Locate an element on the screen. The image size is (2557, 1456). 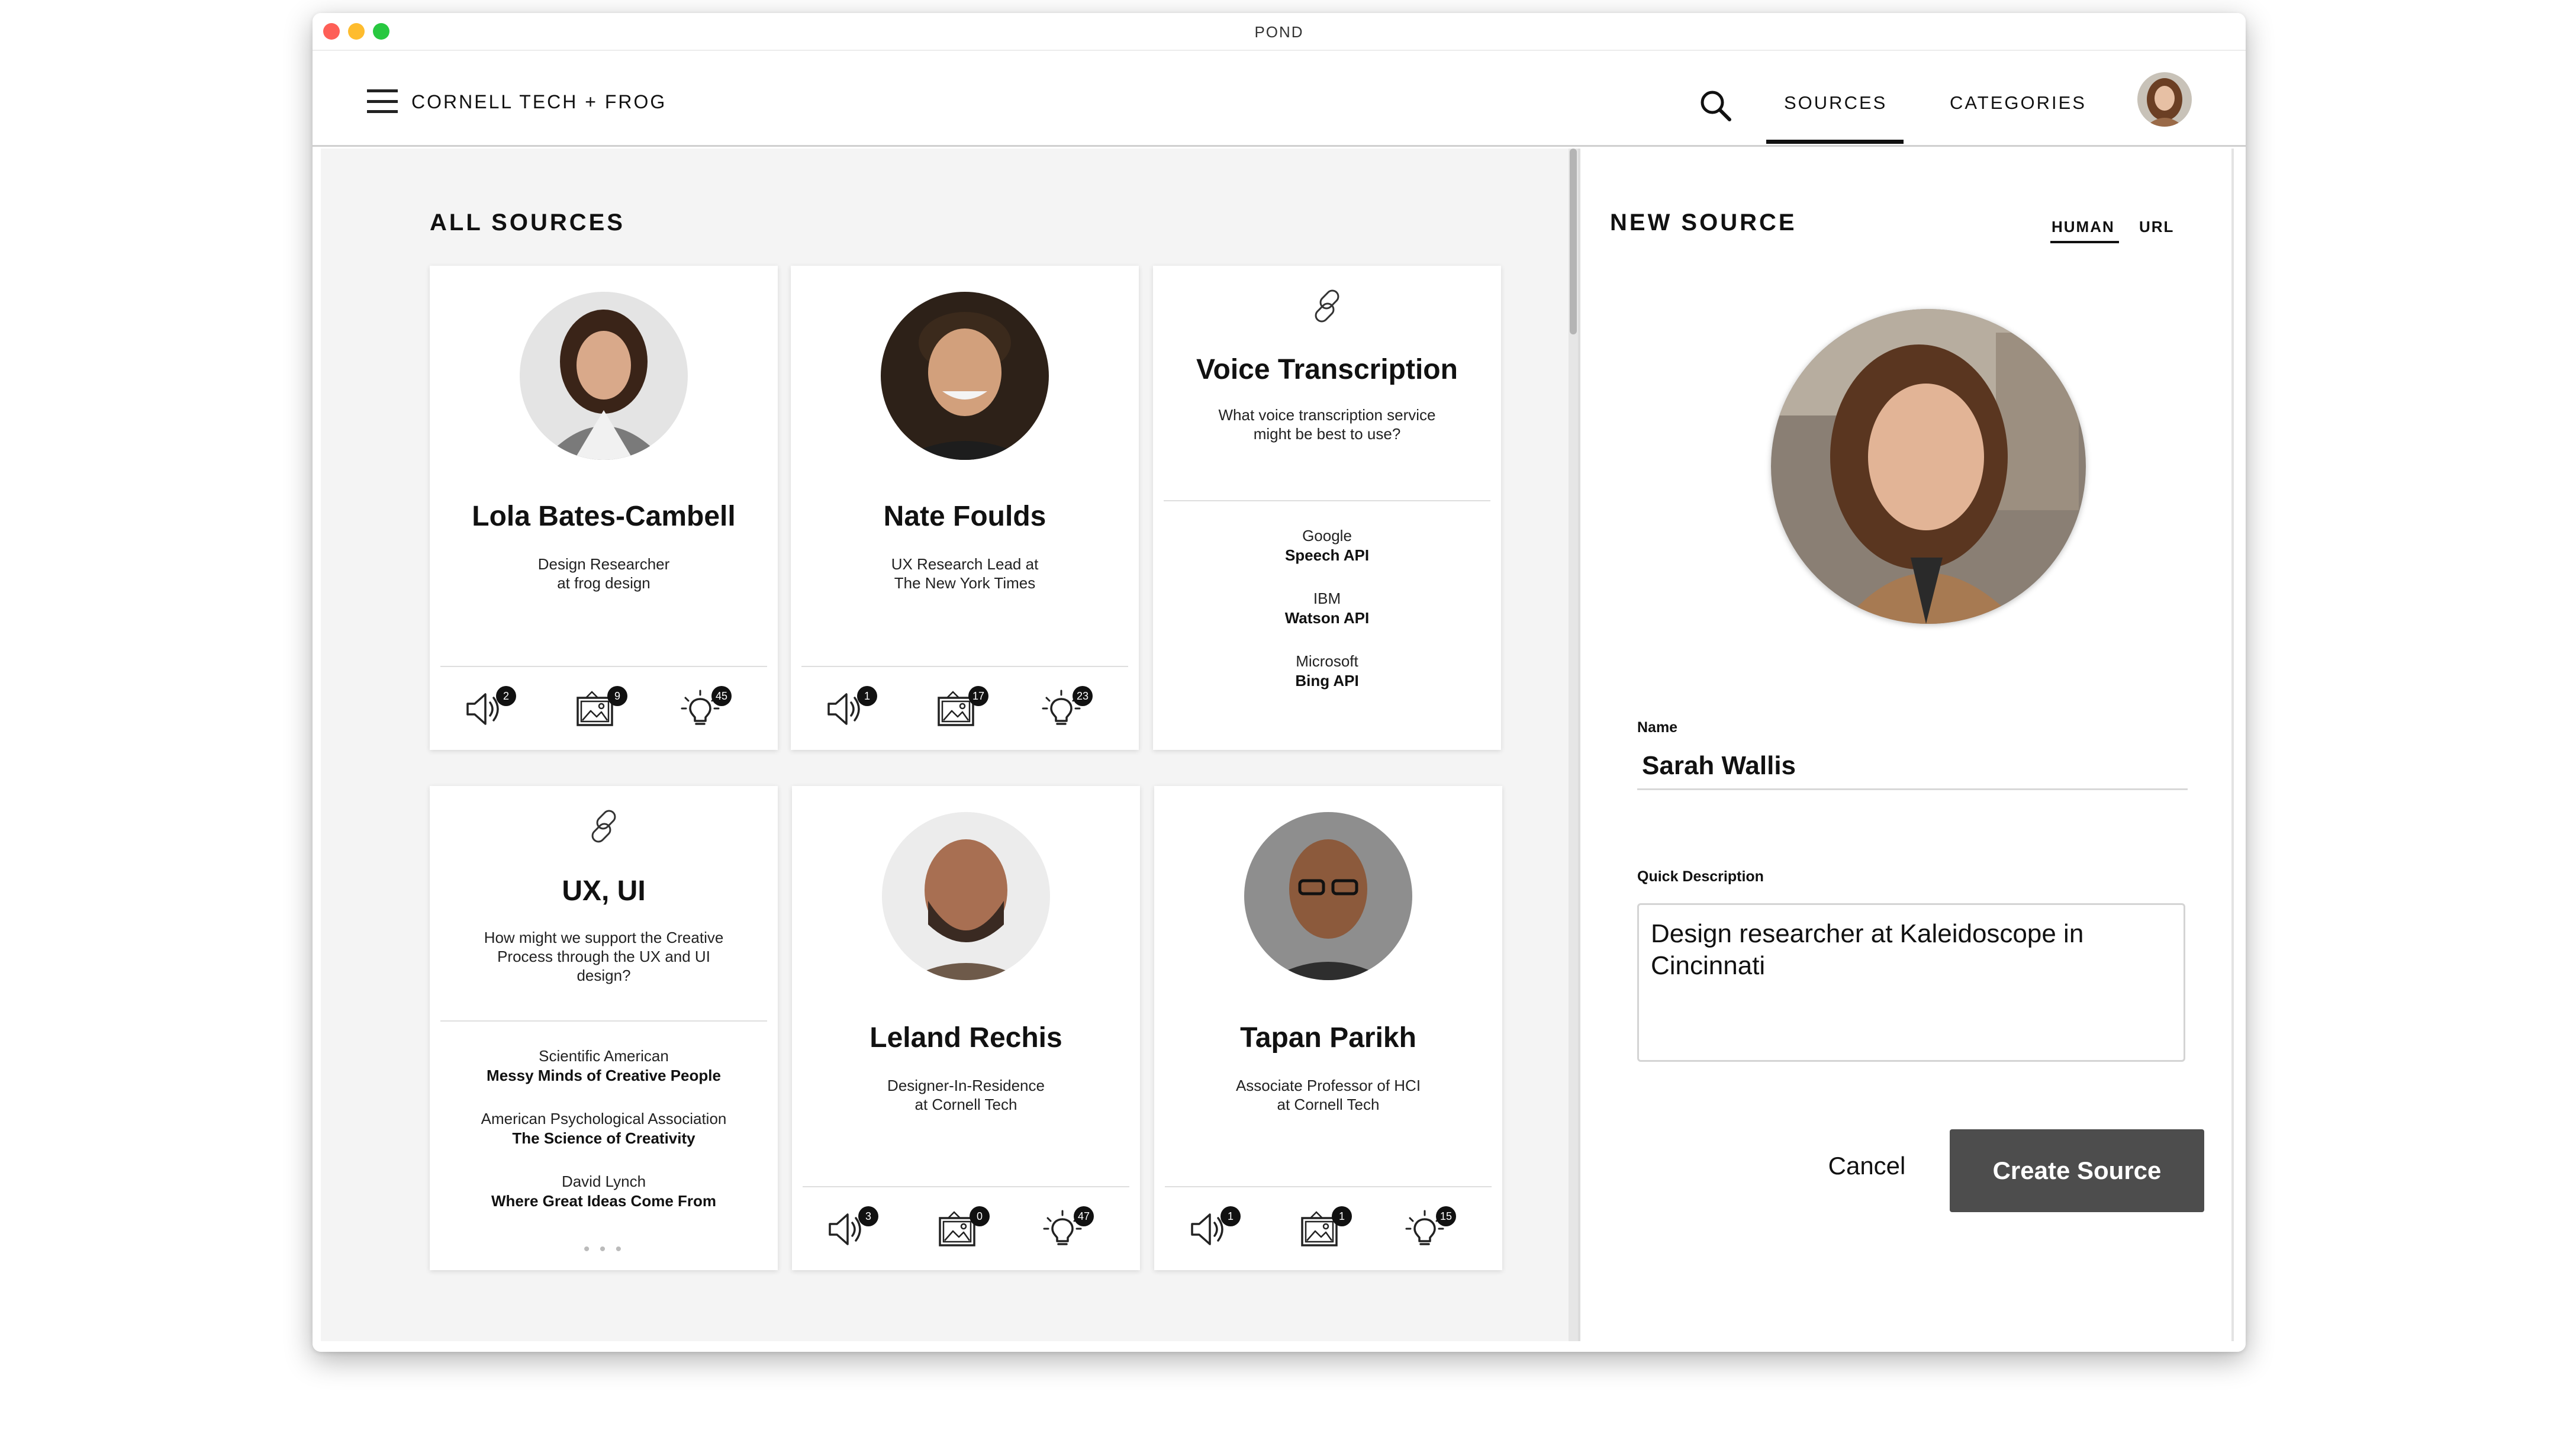
create-source-button: Create Source is located at coordinates (2077, 1170).